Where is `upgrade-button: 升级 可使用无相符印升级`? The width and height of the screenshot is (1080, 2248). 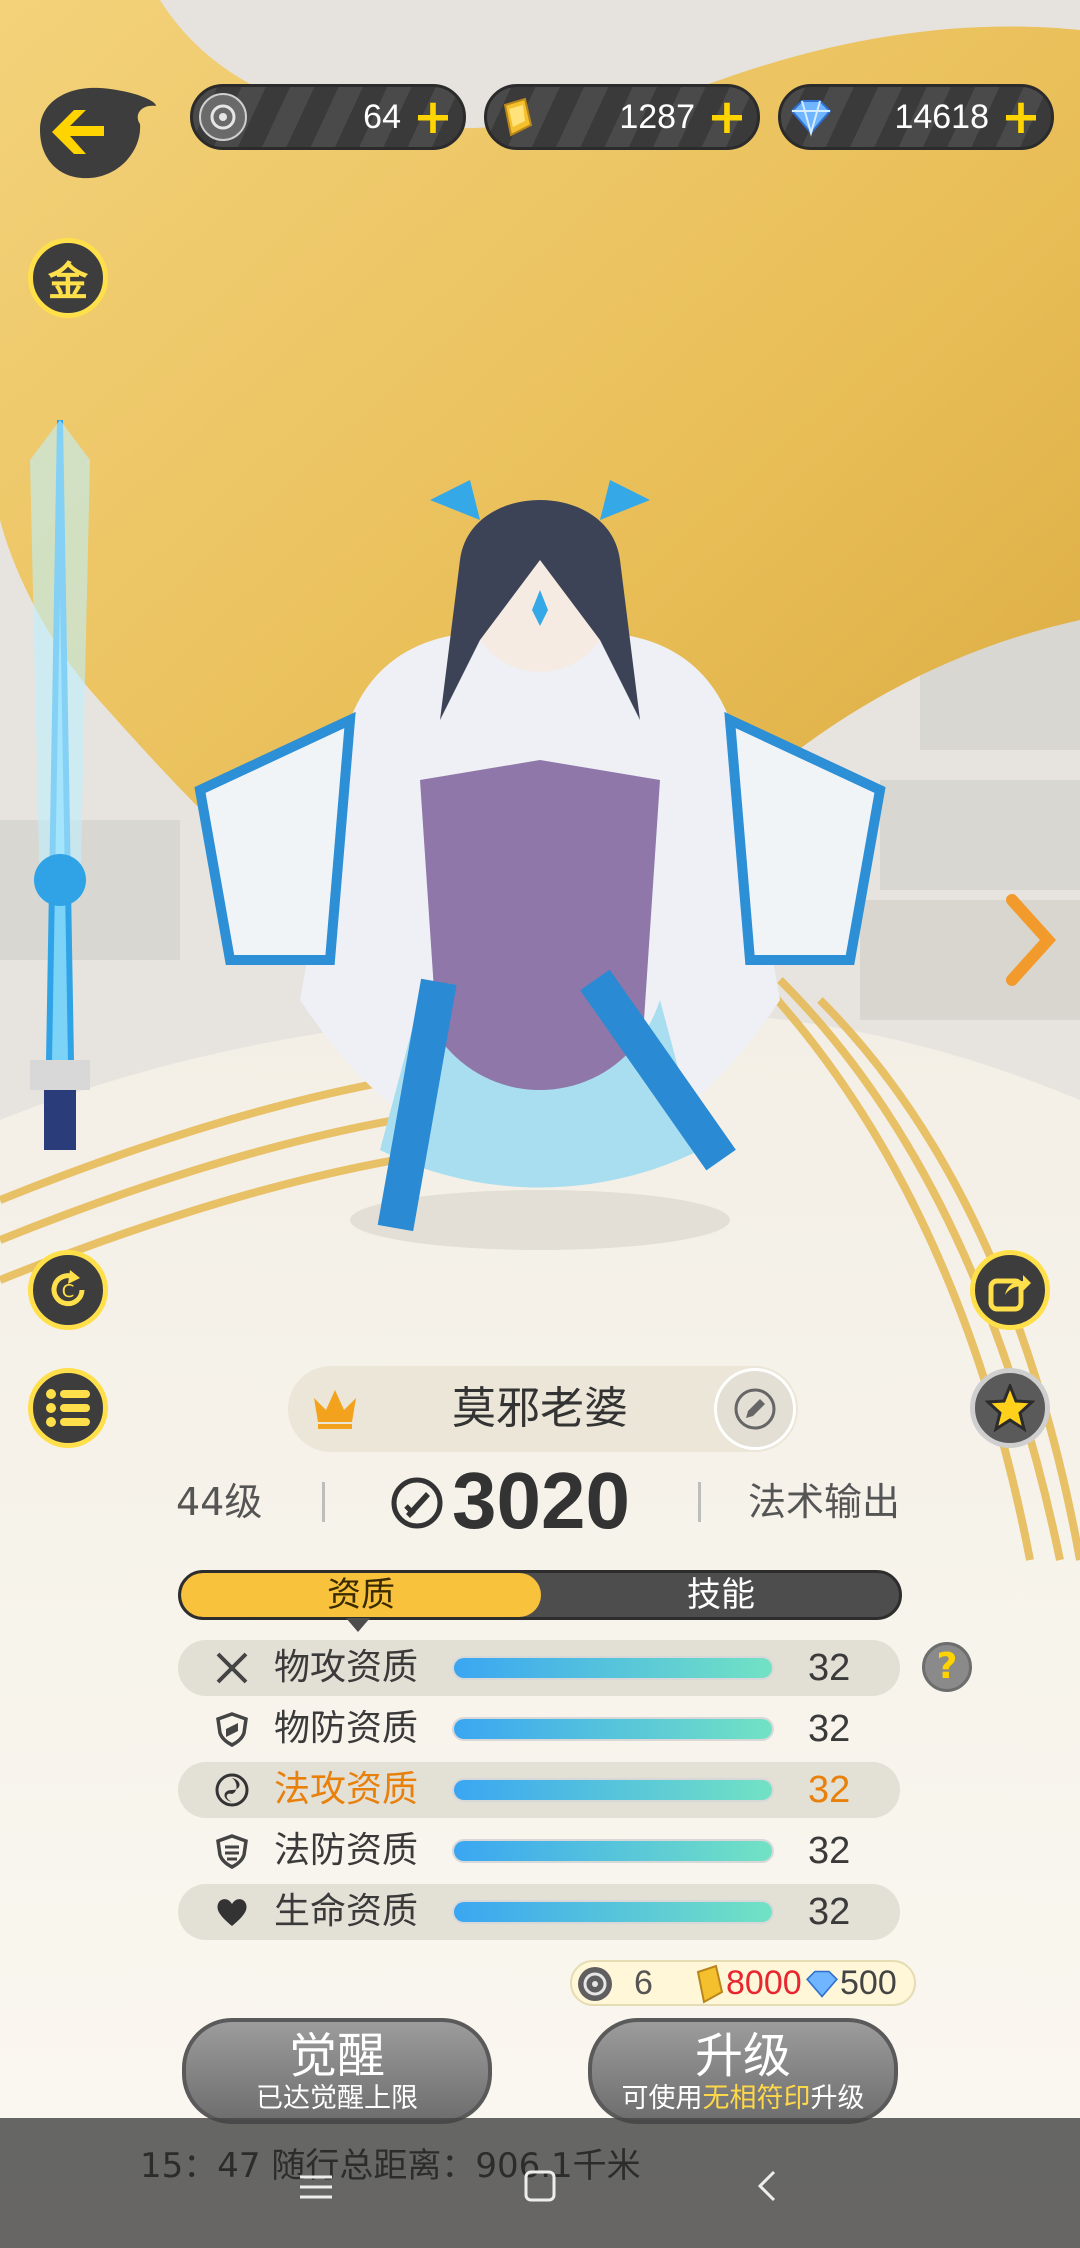 upgrade-button: 升级 可使用无相符印升级 is located at coordinates (743, 2071).